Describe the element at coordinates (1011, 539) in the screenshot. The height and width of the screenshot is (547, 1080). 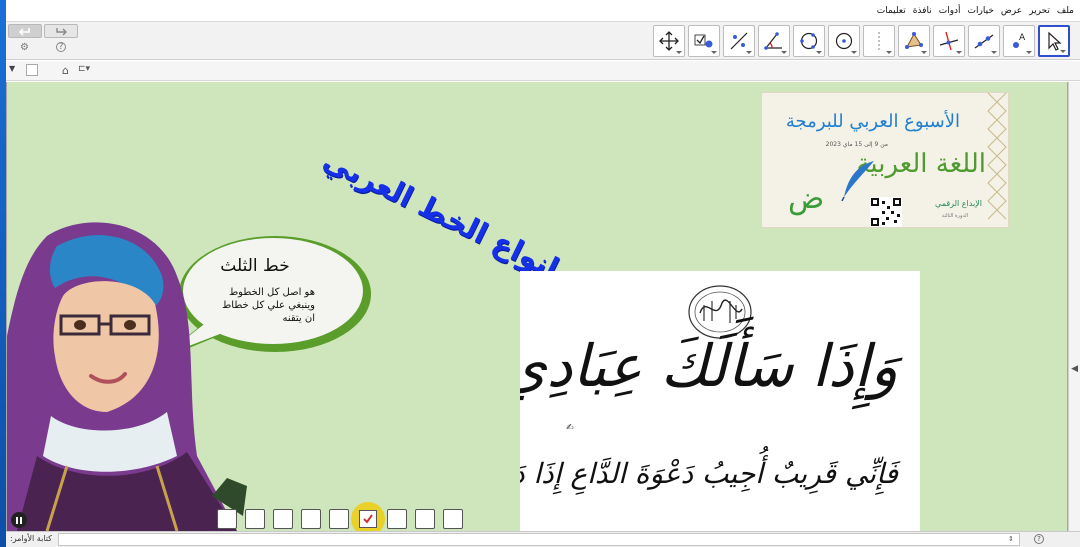
I see `stepper-icon: ⇕` at that location.